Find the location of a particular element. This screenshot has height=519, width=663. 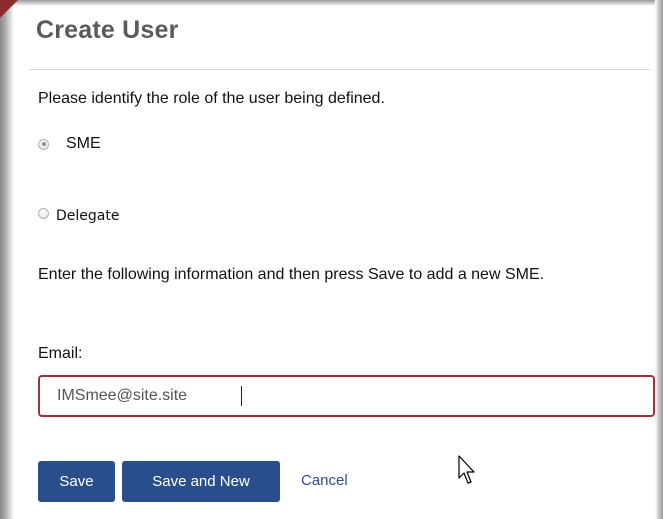

role-option-delegate: Delegate is located at coordinates (78, 213).